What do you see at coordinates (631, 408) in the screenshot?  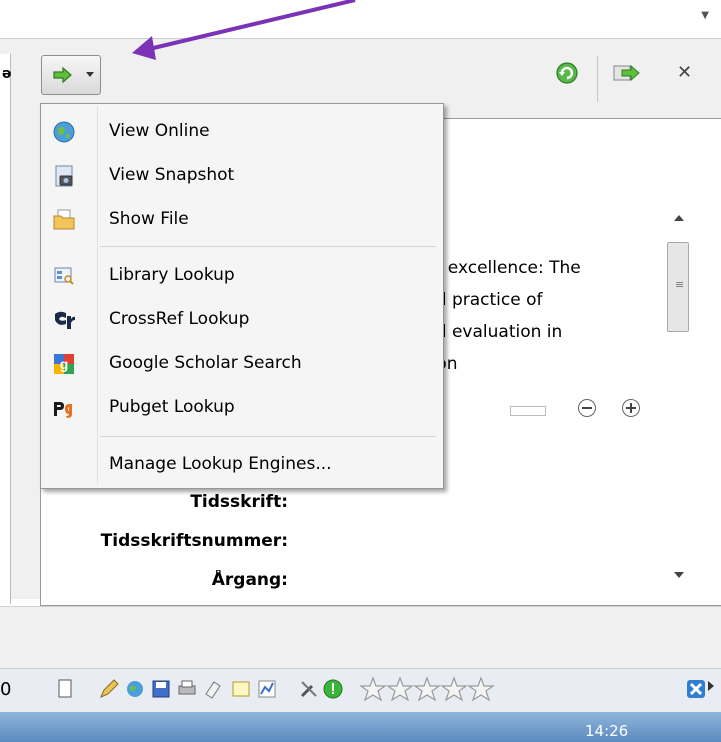 I see `zoom-in-icon` at bounding box center [631, 408].